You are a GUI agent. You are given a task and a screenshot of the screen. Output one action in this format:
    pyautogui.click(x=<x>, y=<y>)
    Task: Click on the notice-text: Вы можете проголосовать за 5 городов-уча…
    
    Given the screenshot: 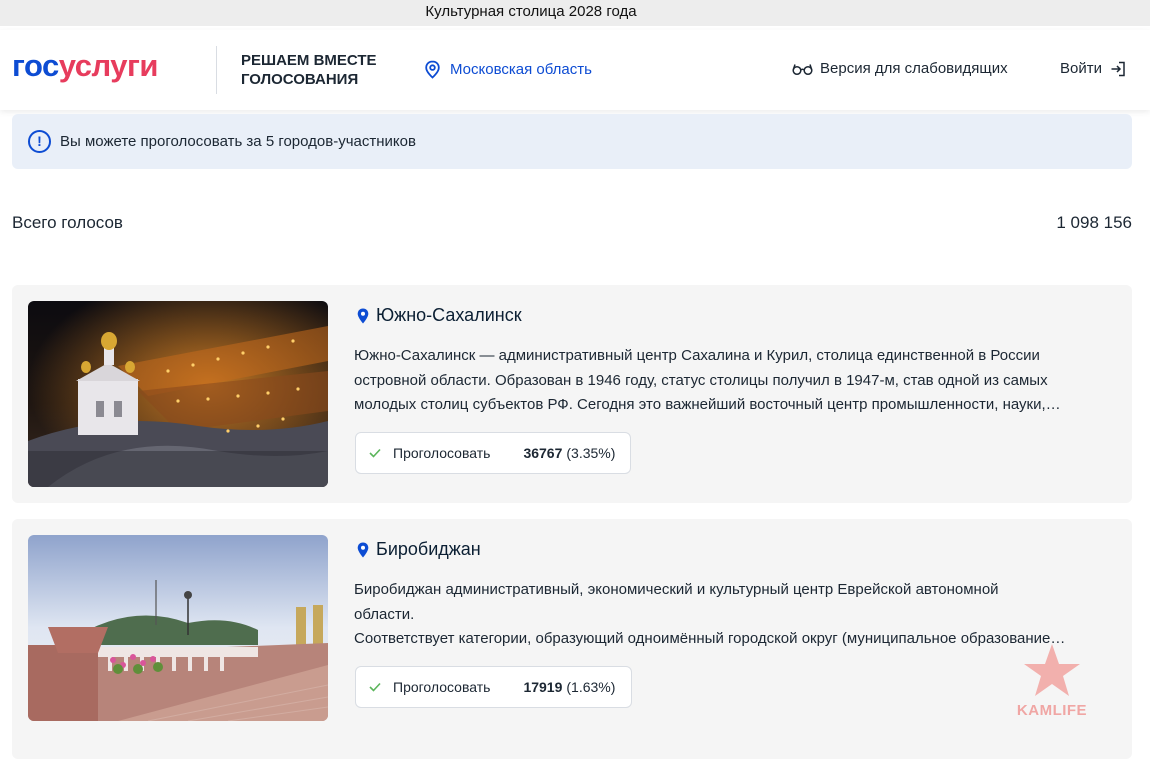 What is the action you would take?
    pyautogui.click(x=238, y=141)
    